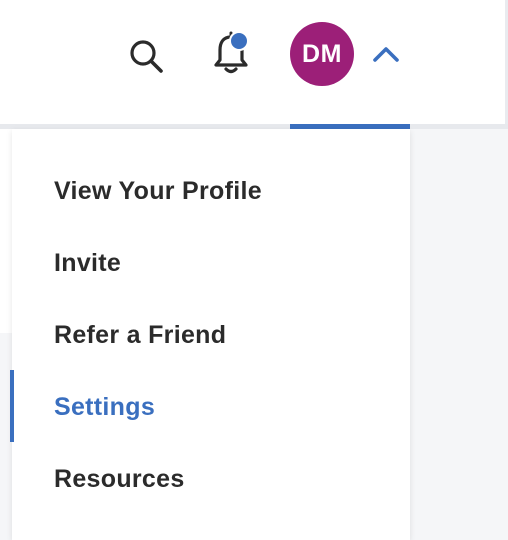 The height and width of the screenshot is (540, 508). What do you see at coordinates (322, 54) in the screenshot?
I see `user-avatar: DM` at bounding box center [322, 54].